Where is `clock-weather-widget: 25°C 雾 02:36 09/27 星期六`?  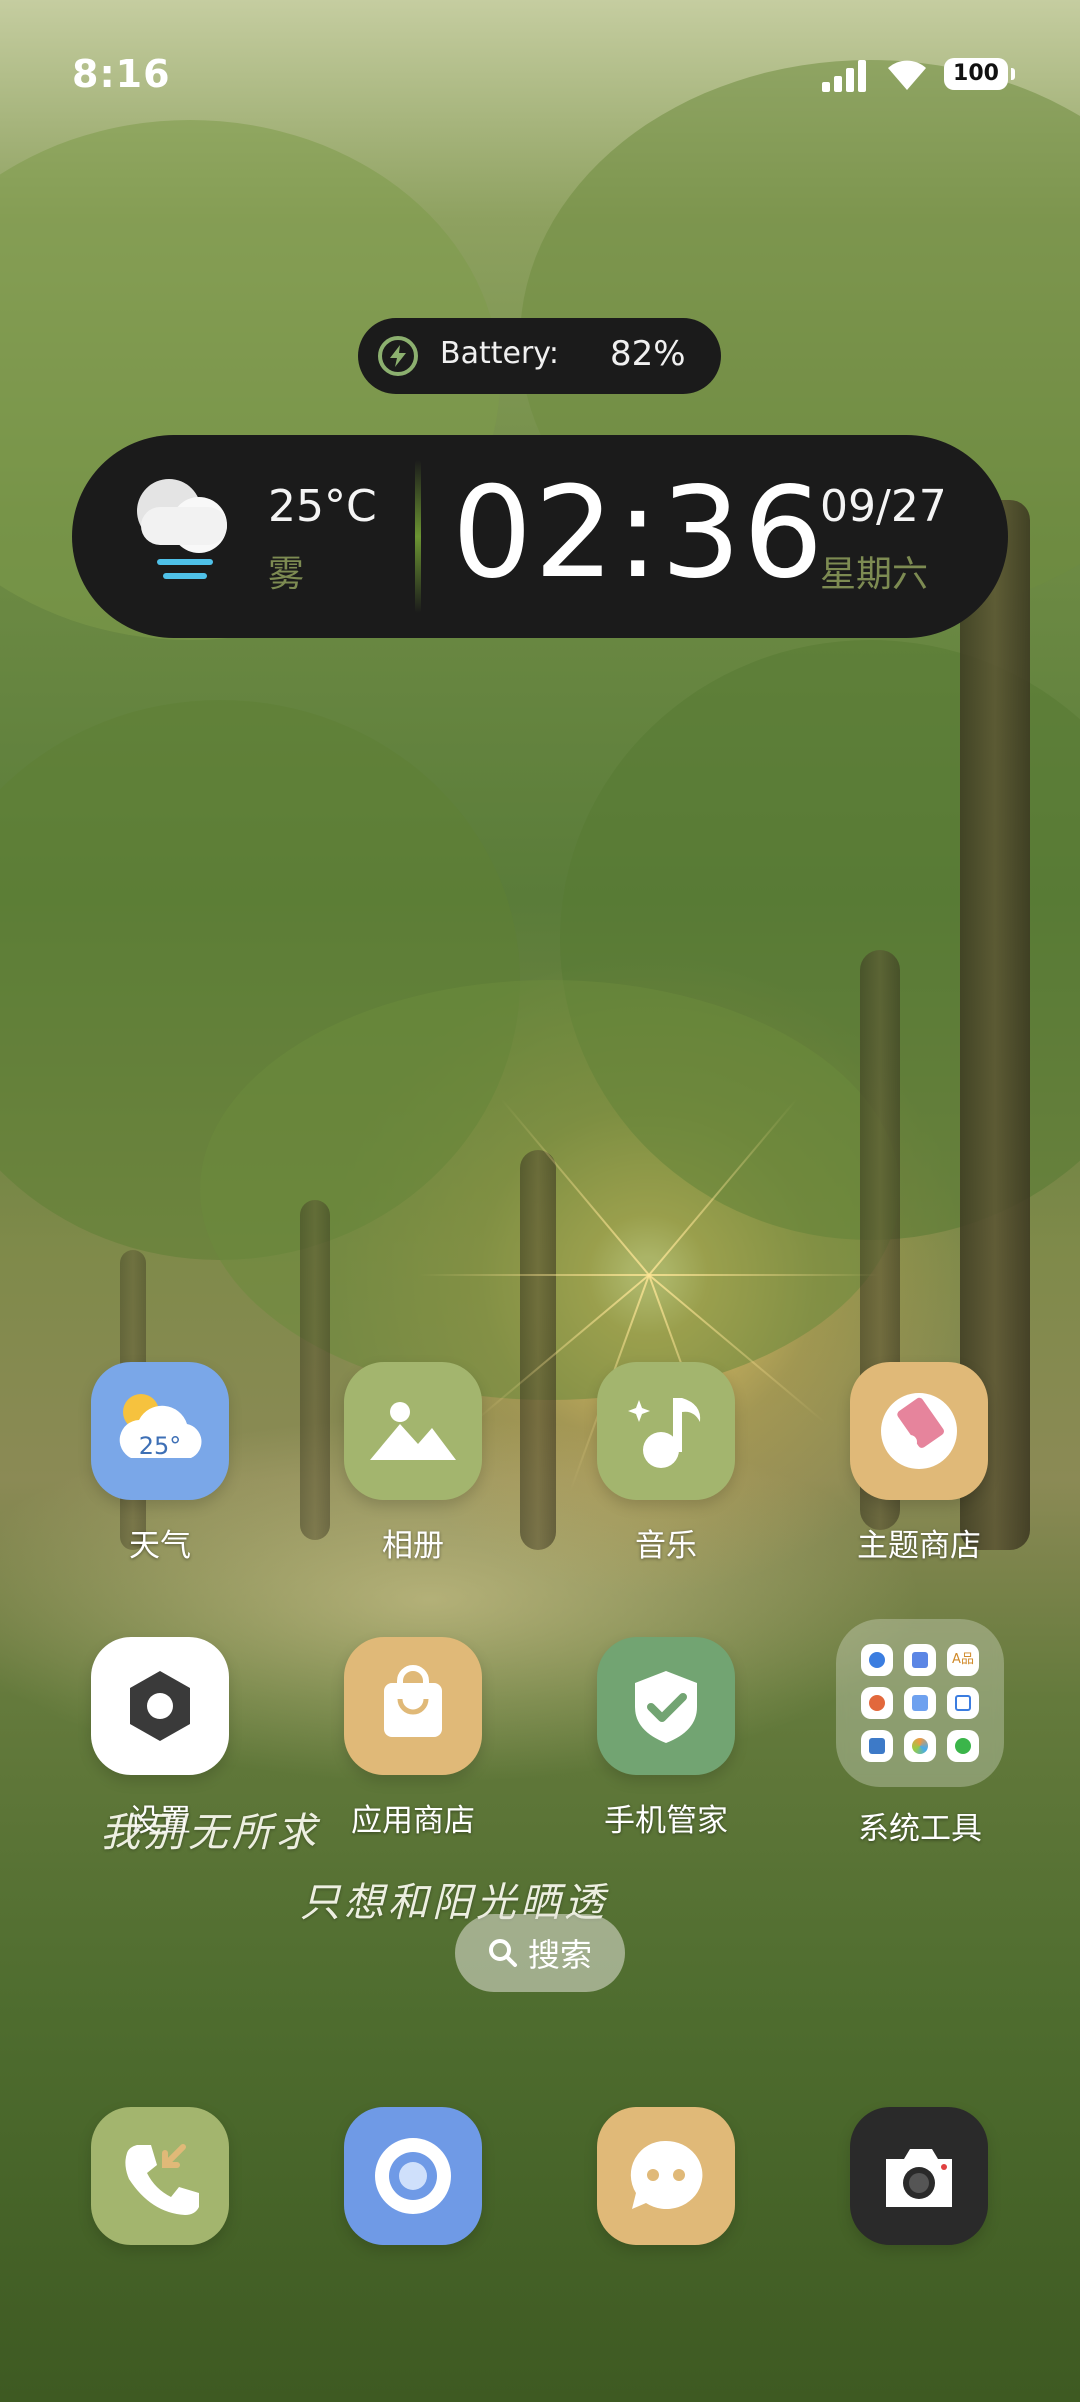
clock-weather-widget: 25°C 雾 02:36 09/27 星期六 is located at coordinates (540, 536).